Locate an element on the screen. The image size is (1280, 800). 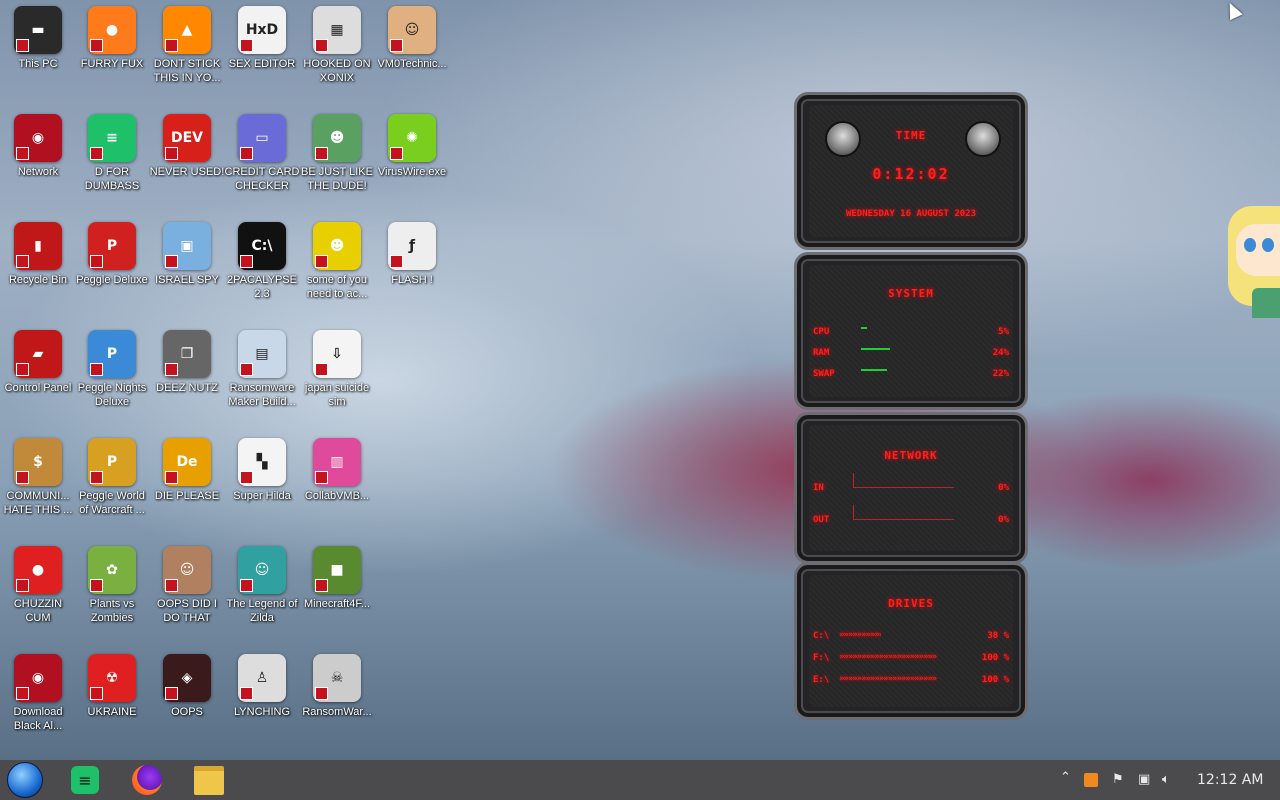
desktop-icon: ✿ Plants vs Zombies is located at coordinates (112, 585).